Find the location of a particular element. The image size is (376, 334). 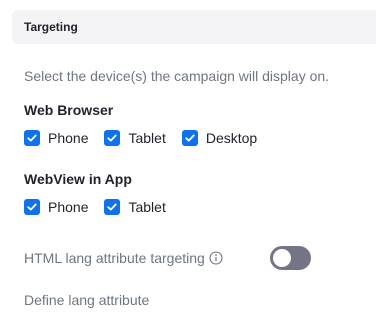

section-header: Targeting is located at coordinates (194, 27).